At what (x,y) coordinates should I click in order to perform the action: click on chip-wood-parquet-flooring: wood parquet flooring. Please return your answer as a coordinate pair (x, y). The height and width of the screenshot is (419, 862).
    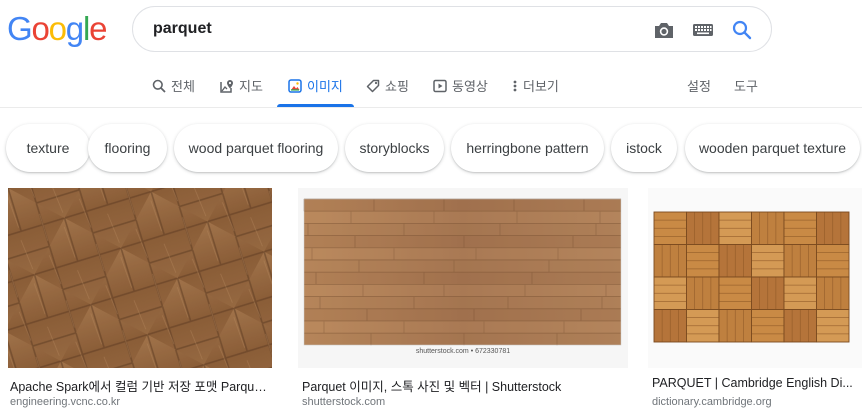
    Looking at the image, I should click on (256, 148).